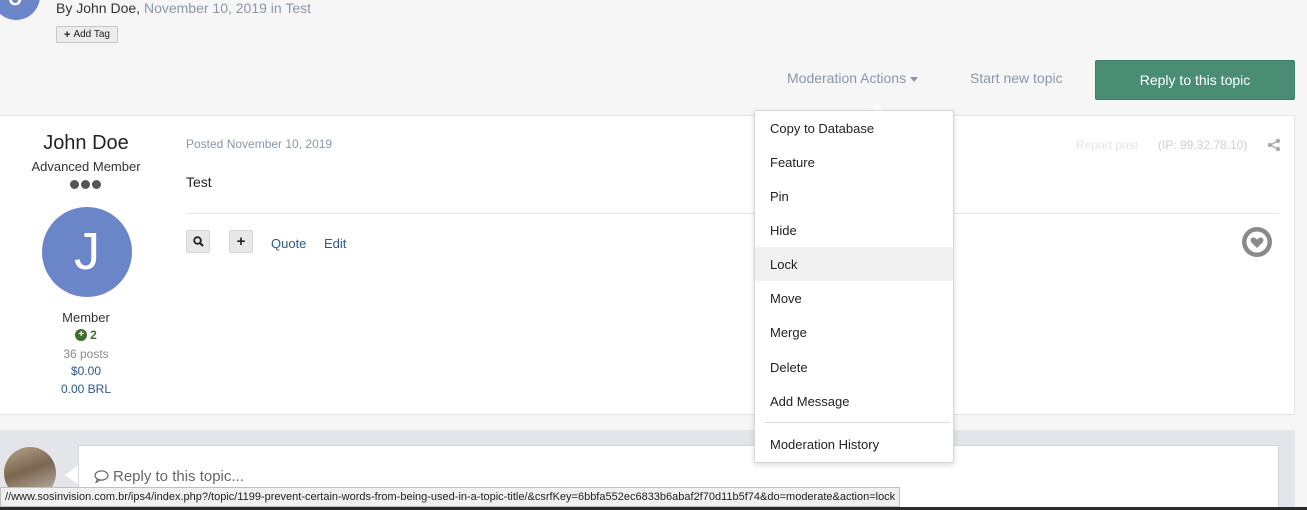  What do you see at coordinates (854, 401) in the screenshot?
I see `menu-item-add-message: Add Message` at bounding box center [854, 401].